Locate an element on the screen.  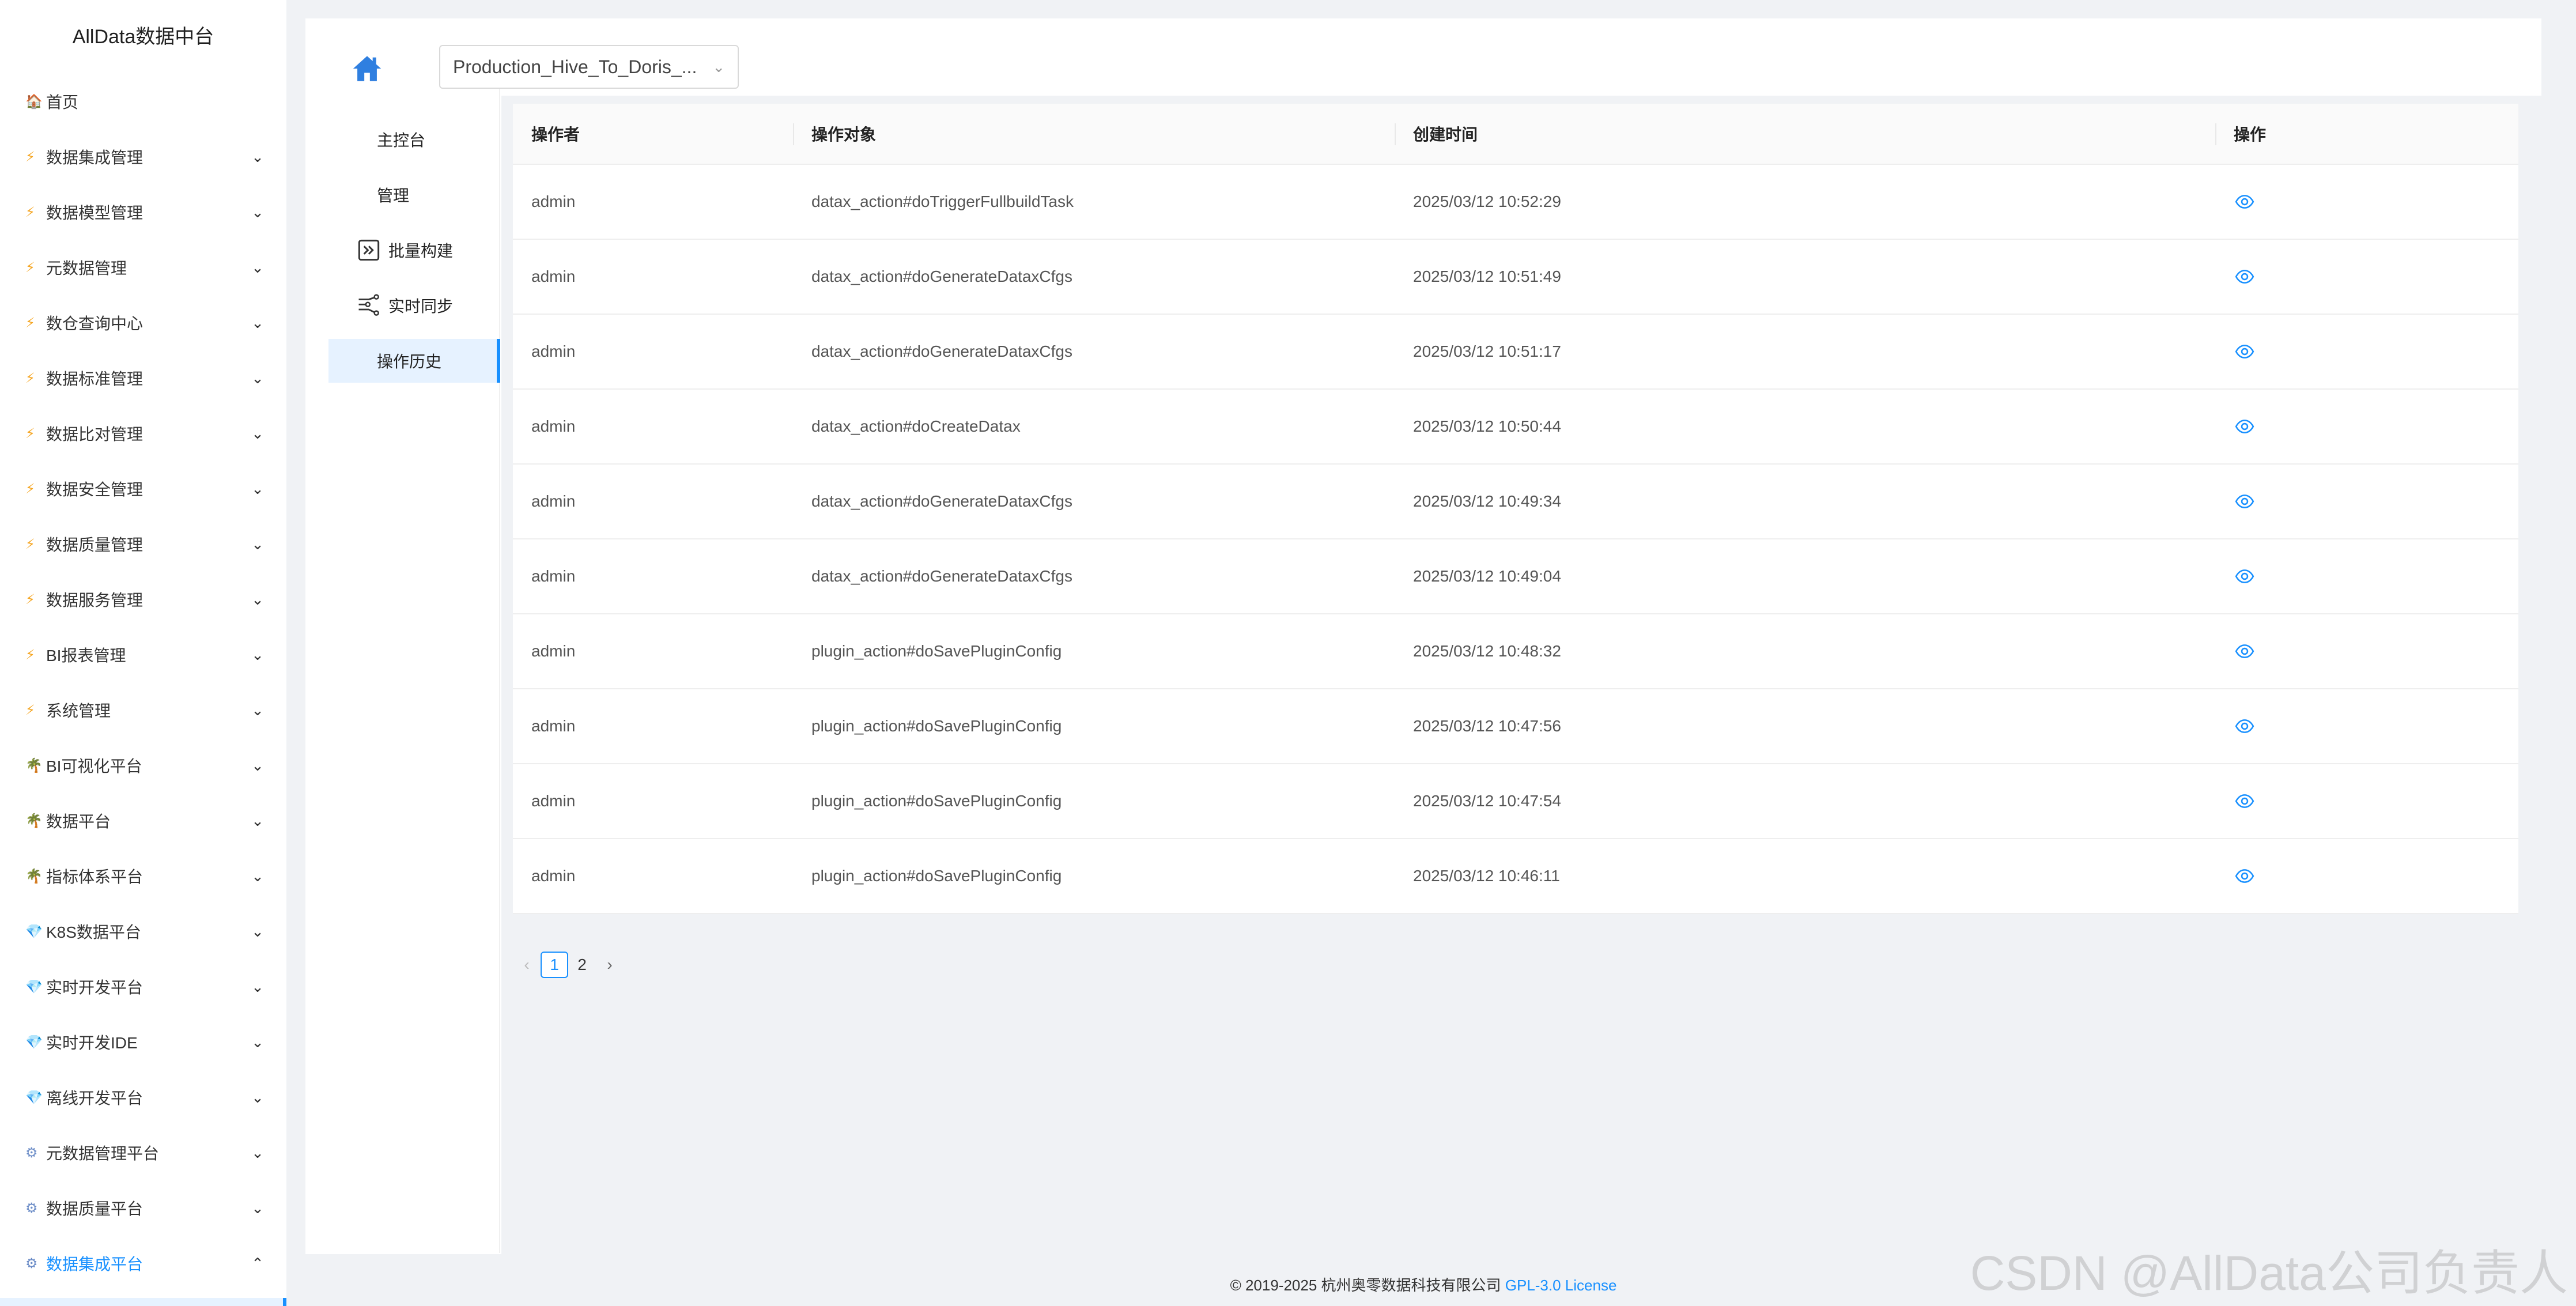
cell-created: 2025/03/12 10:49:04 is located at coordinates (1487, 576).